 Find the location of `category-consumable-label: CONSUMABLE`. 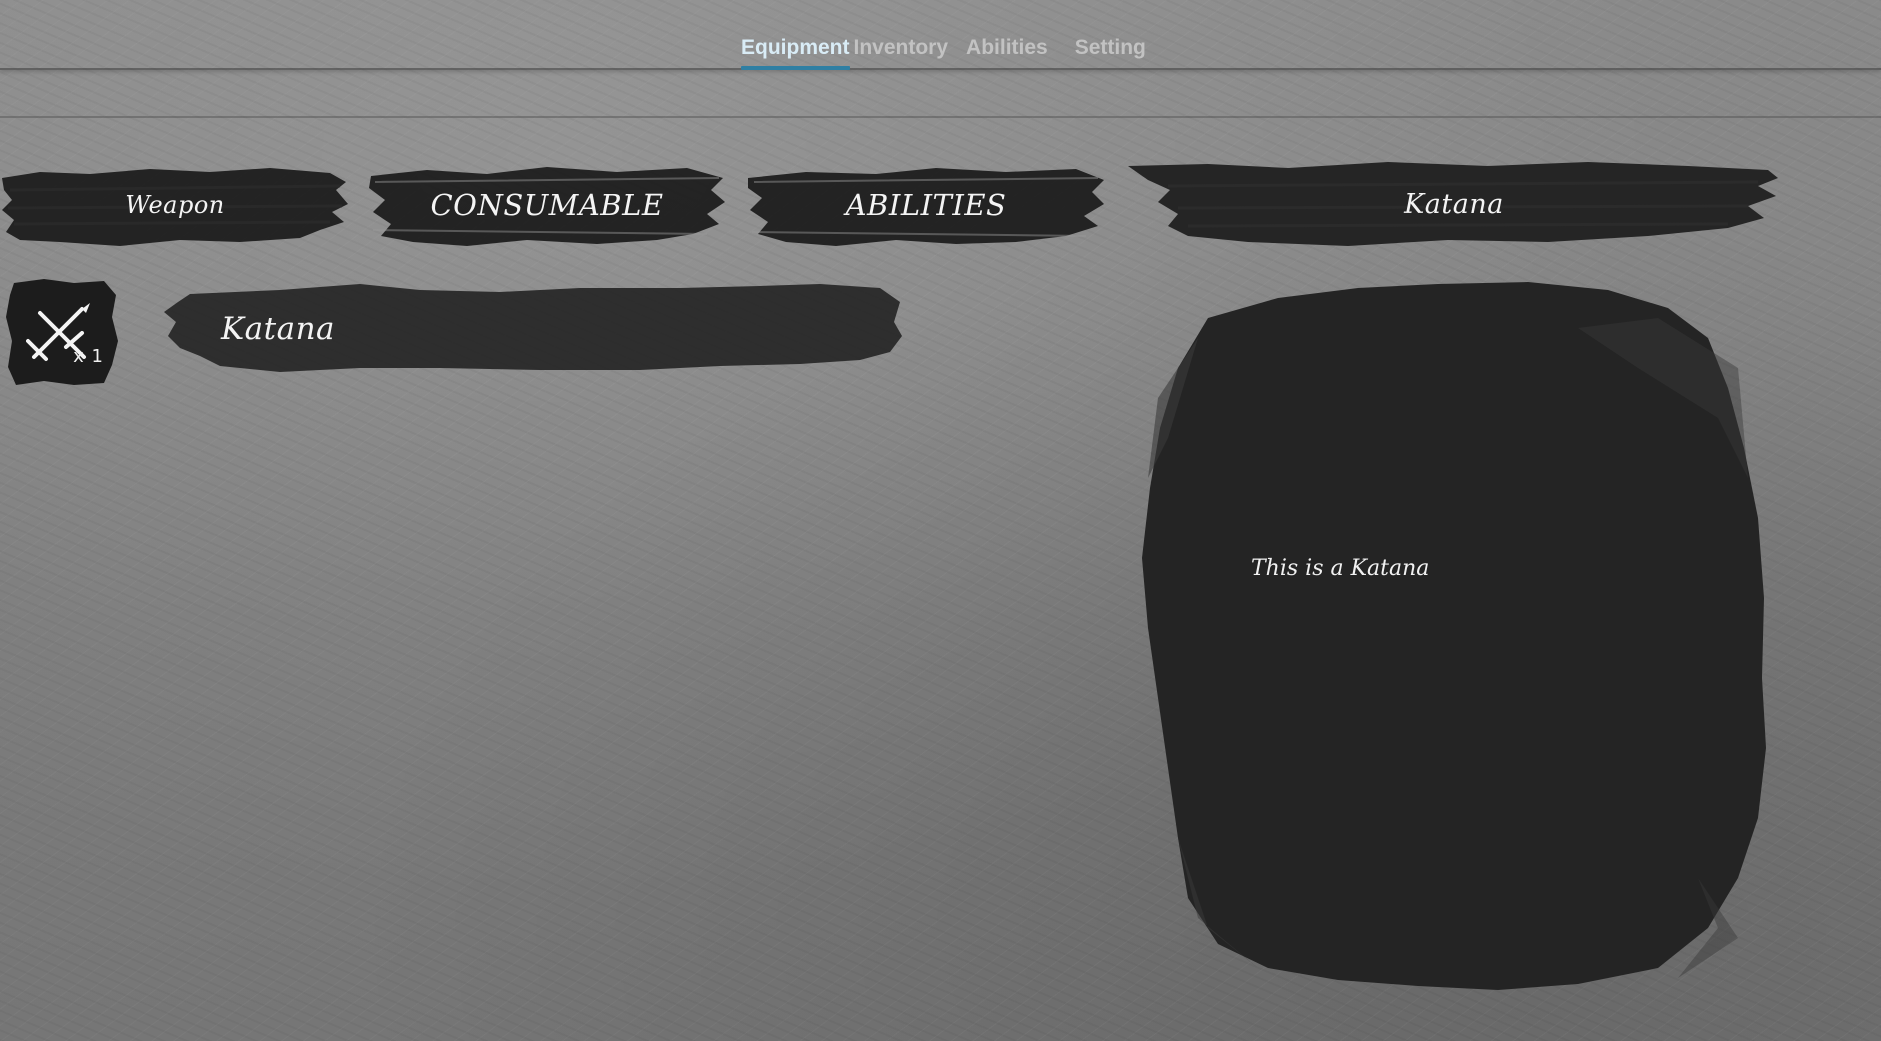

category-consumable-label: CONSUMABLE is located at coordinates (547, 205).